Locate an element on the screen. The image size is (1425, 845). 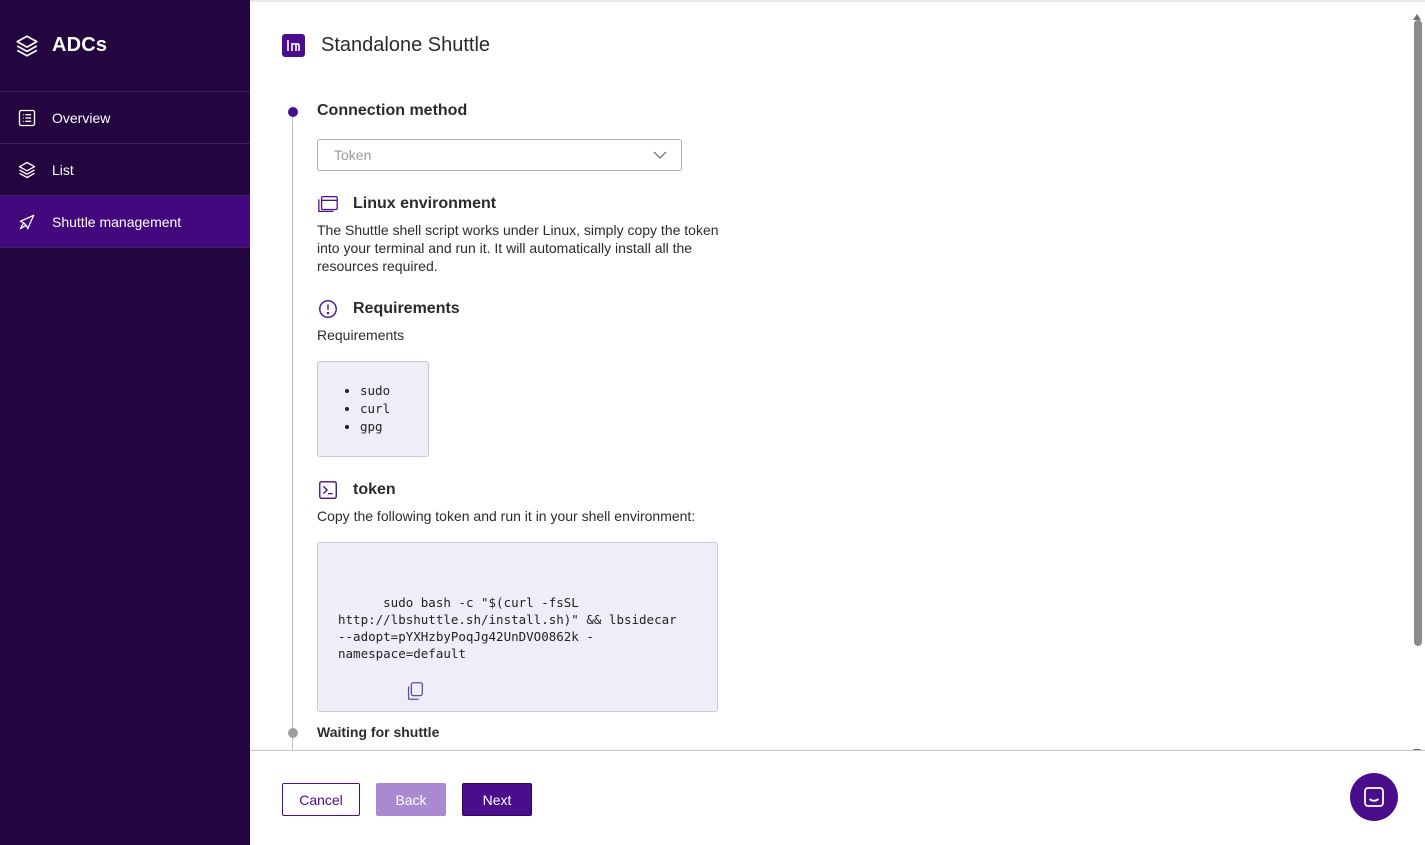
connection-method-select: Token is located at coordinates (499, 155).